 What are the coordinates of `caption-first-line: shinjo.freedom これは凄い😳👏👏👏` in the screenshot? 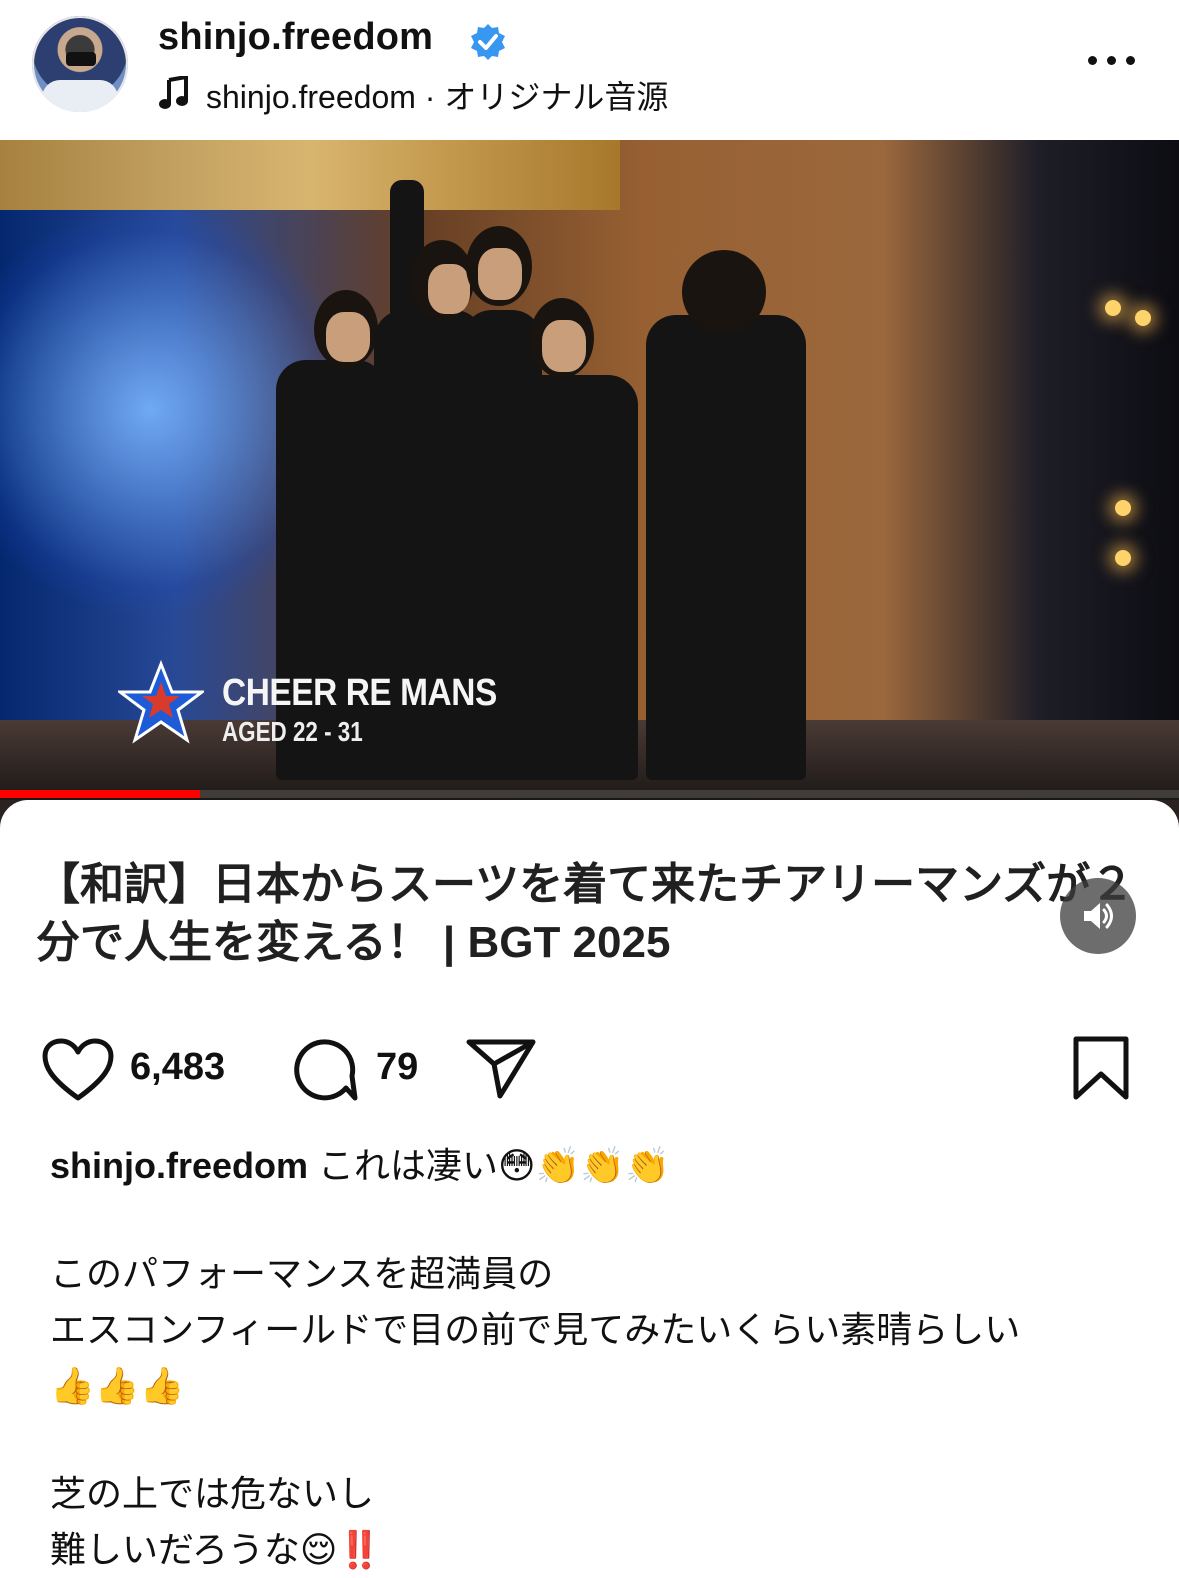 It's located at (600, 1166).